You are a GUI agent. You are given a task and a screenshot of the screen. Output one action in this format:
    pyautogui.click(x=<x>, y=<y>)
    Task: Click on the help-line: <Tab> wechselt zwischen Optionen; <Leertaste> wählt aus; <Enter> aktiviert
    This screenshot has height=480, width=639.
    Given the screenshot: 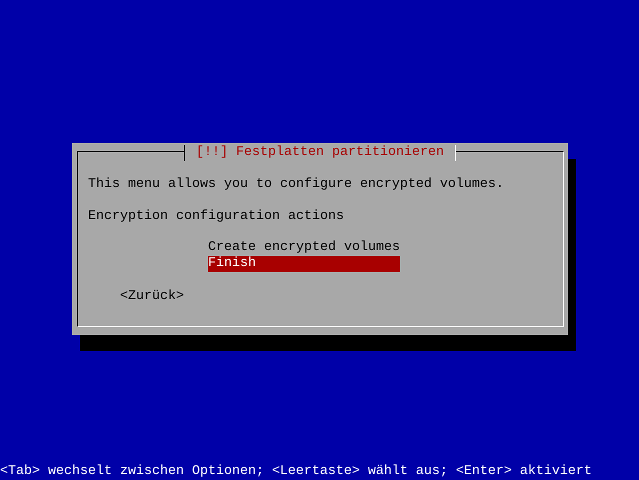 What is the action you would take?
    pyautogui.click(x=296, y=472)
    